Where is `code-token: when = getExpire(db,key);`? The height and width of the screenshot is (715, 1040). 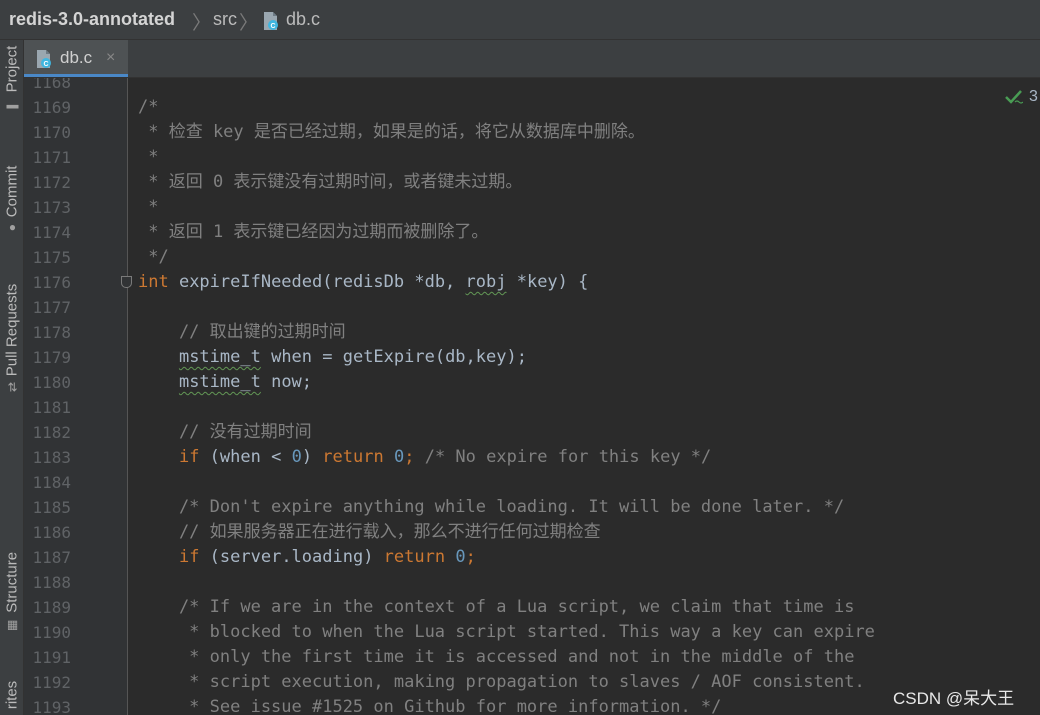
code-token: when = getExpire(db,key); is located at coordinates (393, 357).